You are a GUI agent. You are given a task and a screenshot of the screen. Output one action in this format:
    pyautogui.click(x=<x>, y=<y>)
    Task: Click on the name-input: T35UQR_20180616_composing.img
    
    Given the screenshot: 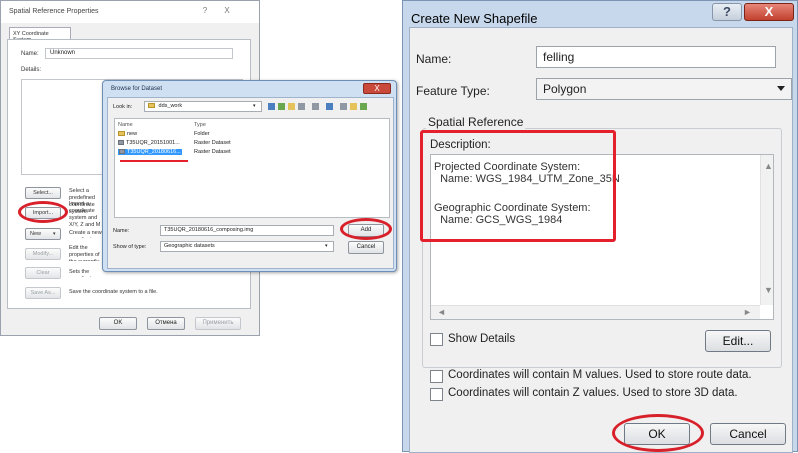 What is the action you would take?
    pyautogui.click(x=247, y=230)
    